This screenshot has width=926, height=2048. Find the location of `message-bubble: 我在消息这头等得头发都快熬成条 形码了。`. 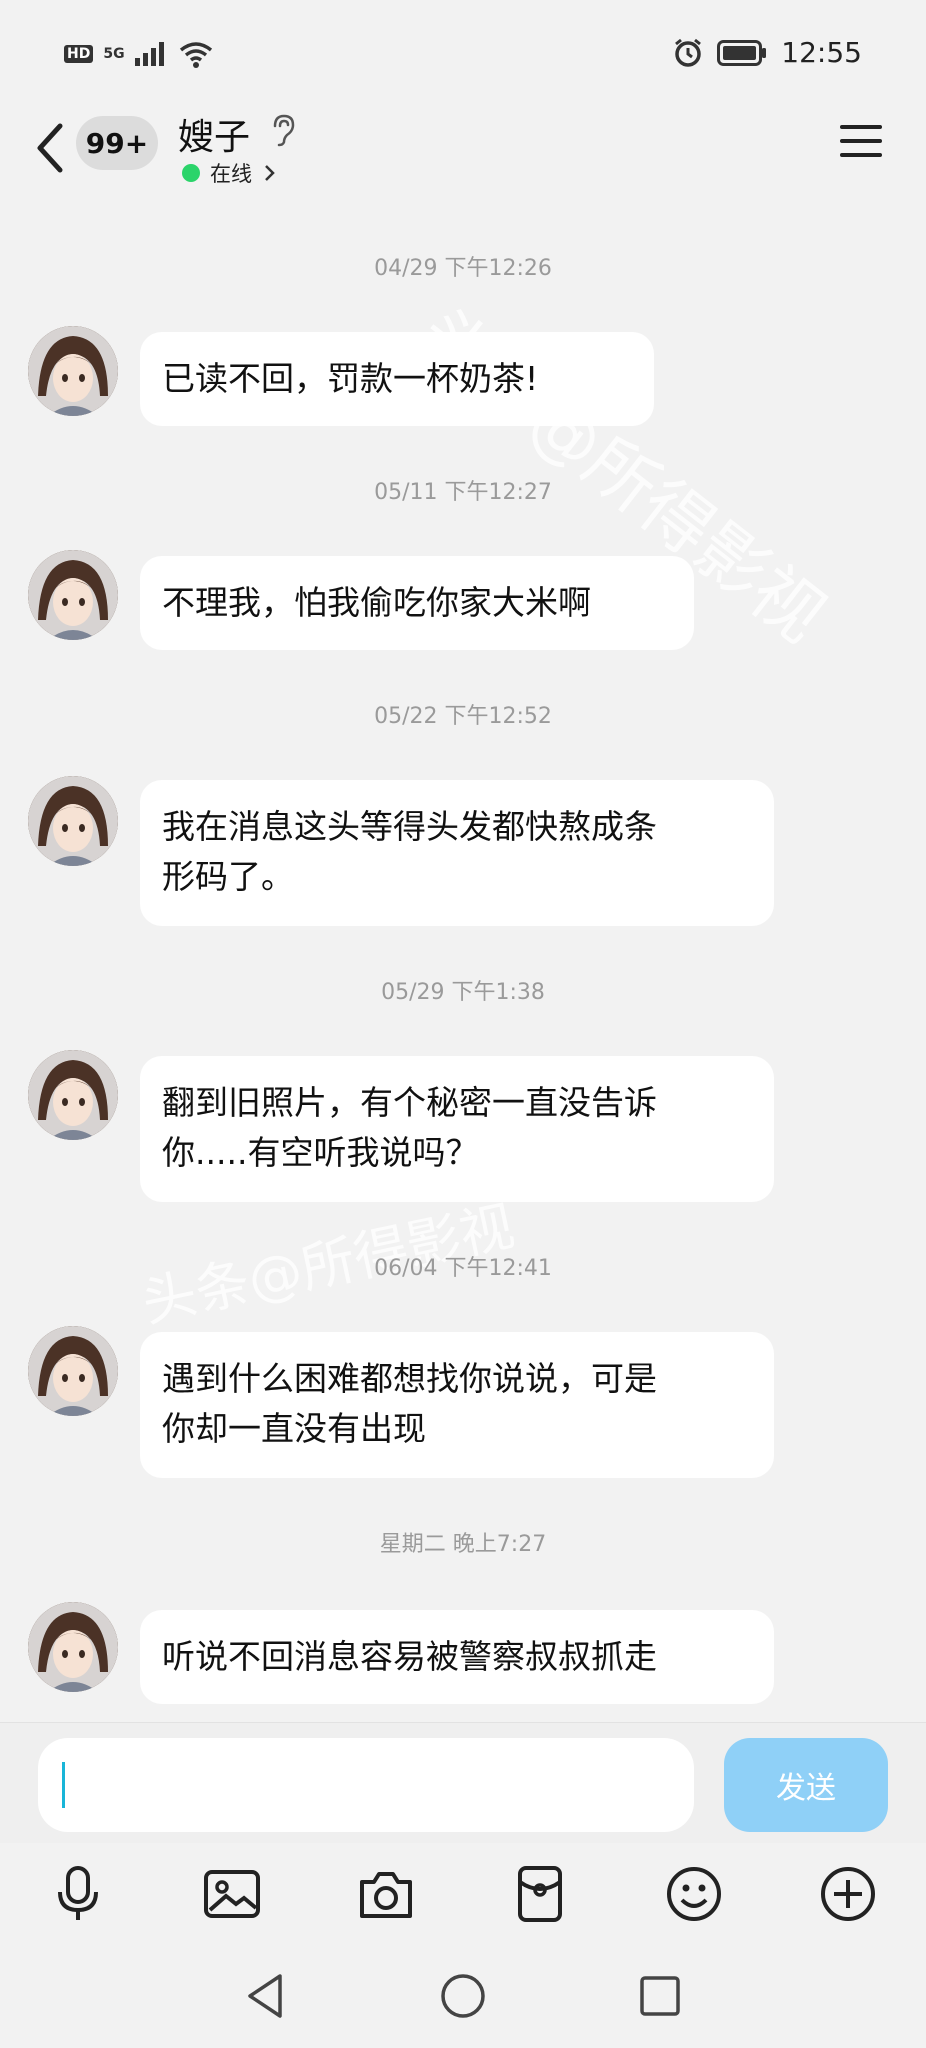

message-bubble: 我在消息这头等得头发都快熬成条 形码了。 is located at coordinates (457, 853).